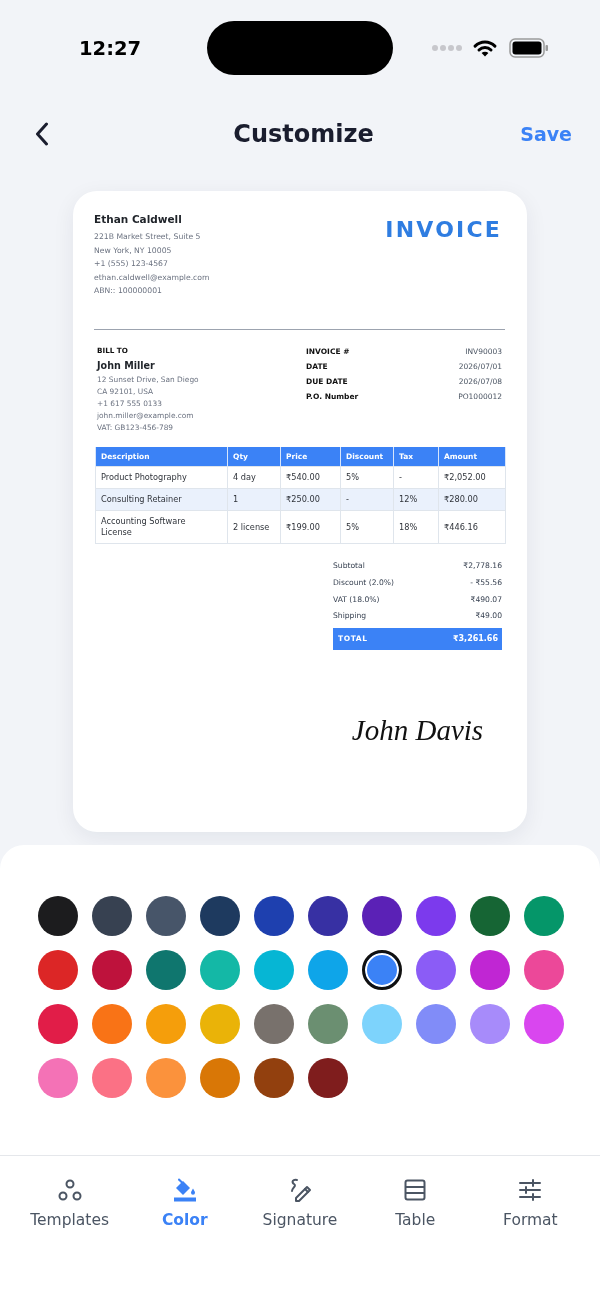 Image resolution: width=600 pixels, height=1304 pixels. What do you see at coordinates (161, 499) in the screenshot?
I see `table-cell: Consulting Retainer` at bounding box center [161, 499].